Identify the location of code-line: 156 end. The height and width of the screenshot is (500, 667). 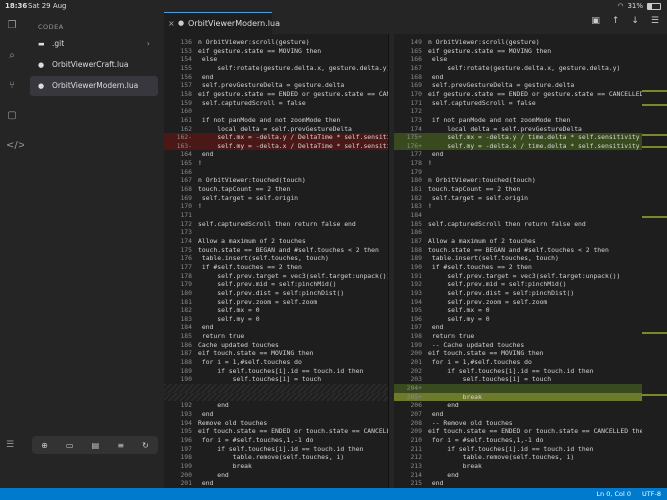
(276, 77).